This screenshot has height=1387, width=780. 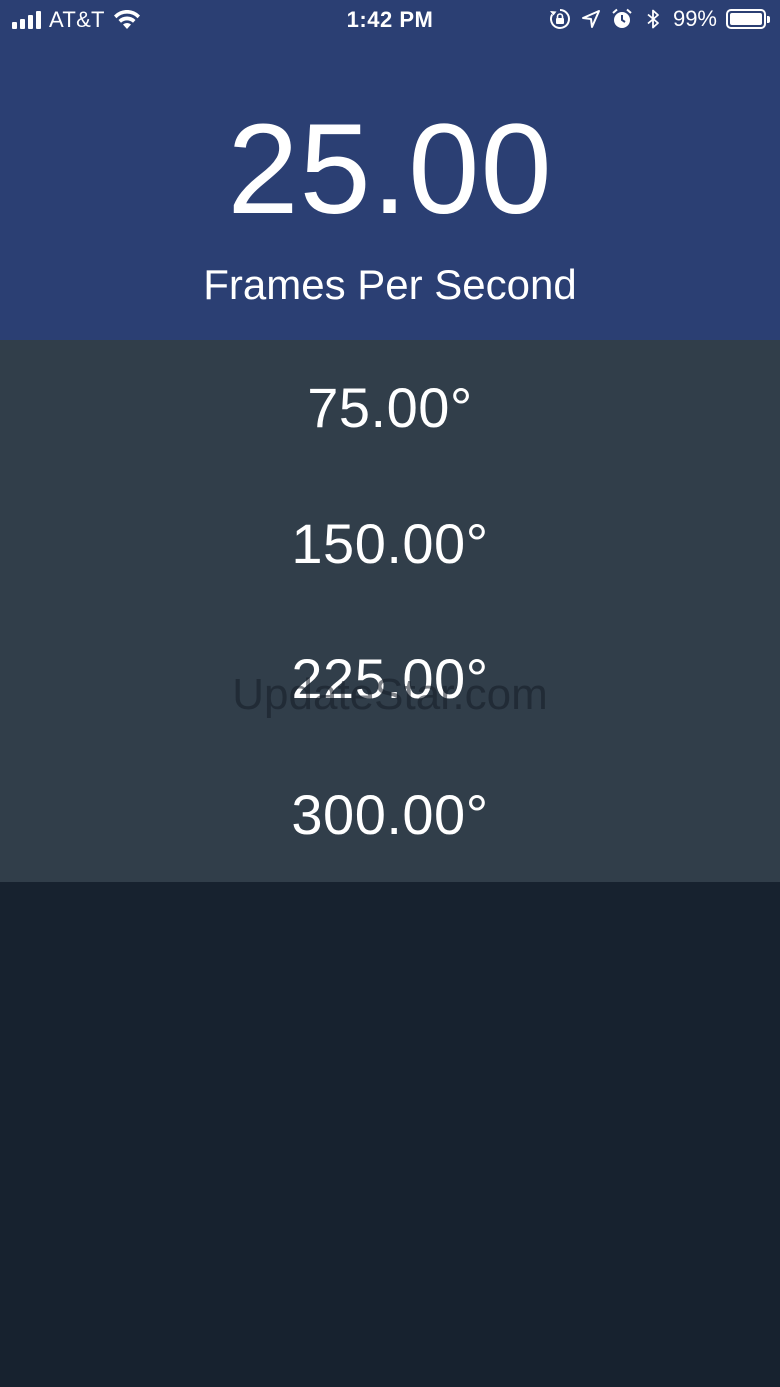 What do you see at coordinates (659, 19) in the screenshot?
I see `status-right: 99%` at bounding box center [659, 19].